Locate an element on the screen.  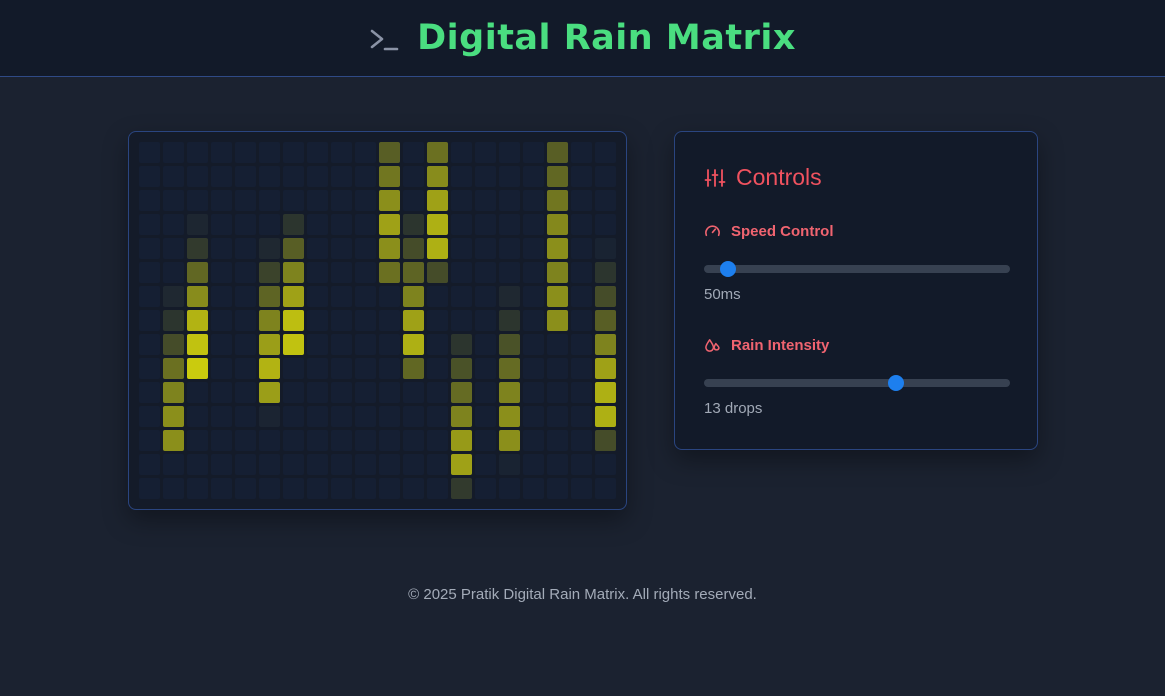
rain-intensity-slider is located at coordinates (857, 383).